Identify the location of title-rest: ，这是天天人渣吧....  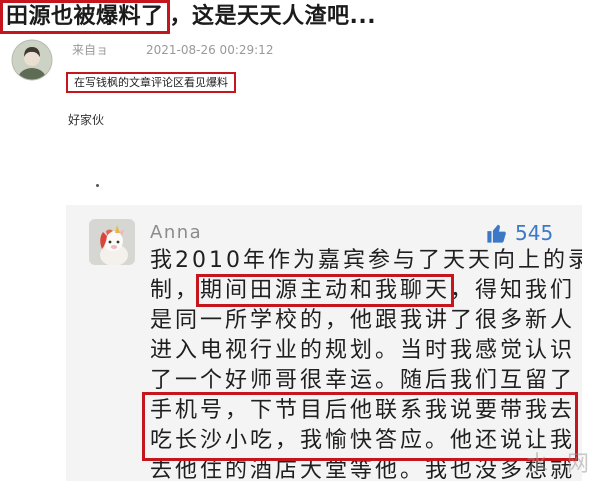
(273, 16).